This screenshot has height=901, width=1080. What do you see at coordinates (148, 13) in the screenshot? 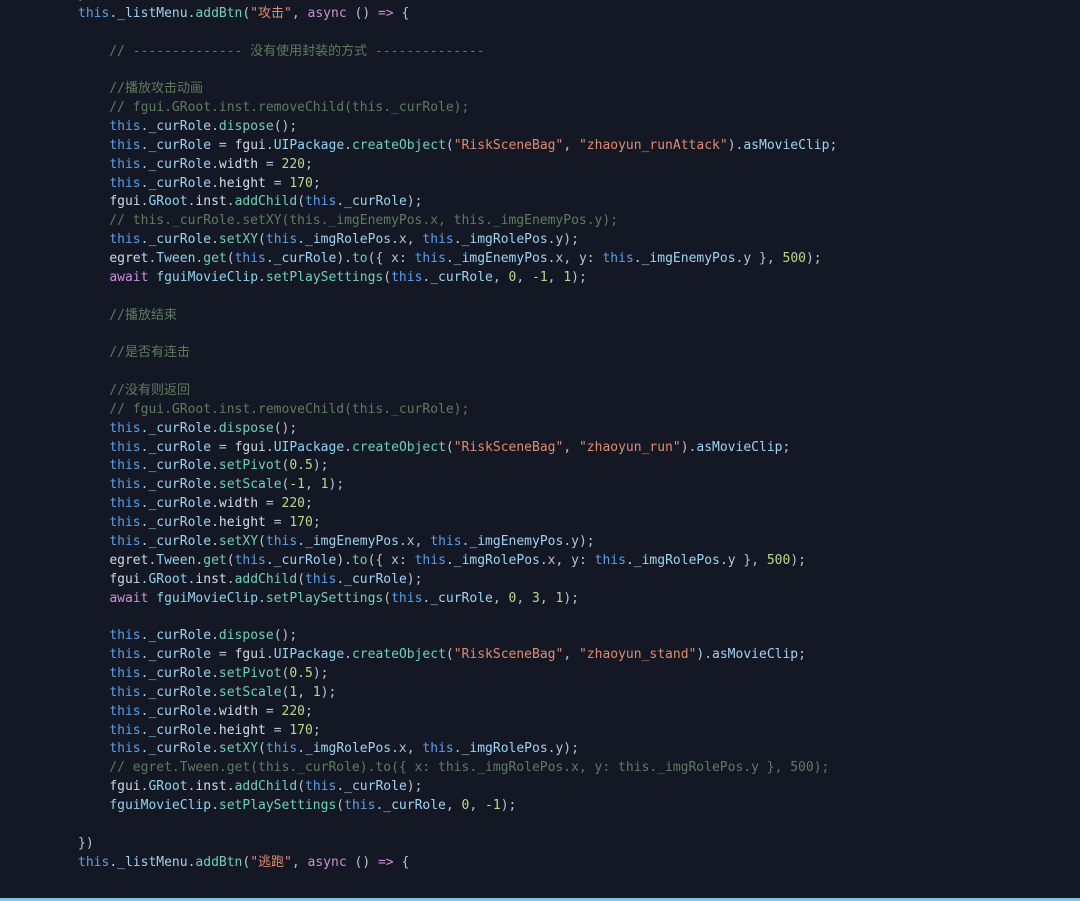
I see `code-token: ._listMenu` at bounding box center [148, 13].